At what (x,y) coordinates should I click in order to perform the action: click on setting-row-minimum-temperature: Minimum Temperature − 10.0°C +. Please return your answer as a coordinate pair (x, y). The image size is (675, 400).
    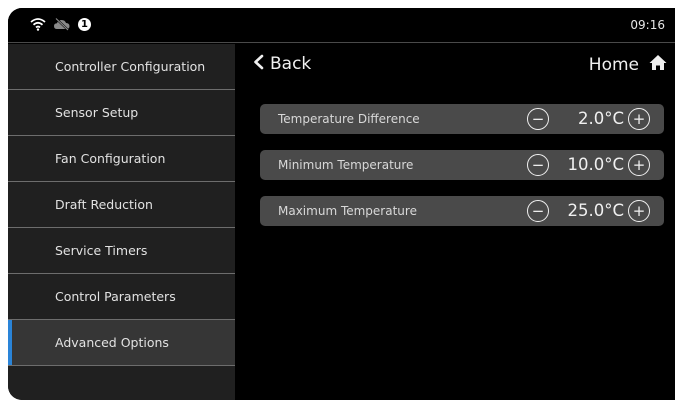
    Looking at the image, I should click on (462, 165).